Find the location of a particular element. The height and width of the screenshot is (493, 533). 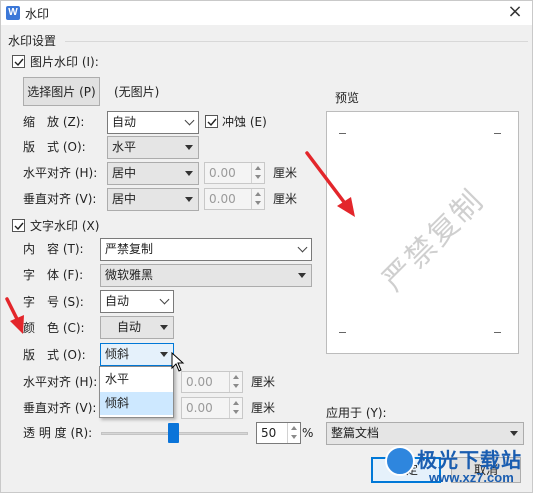

title-bar: W 水印 × is located at coordinates (266, 13).